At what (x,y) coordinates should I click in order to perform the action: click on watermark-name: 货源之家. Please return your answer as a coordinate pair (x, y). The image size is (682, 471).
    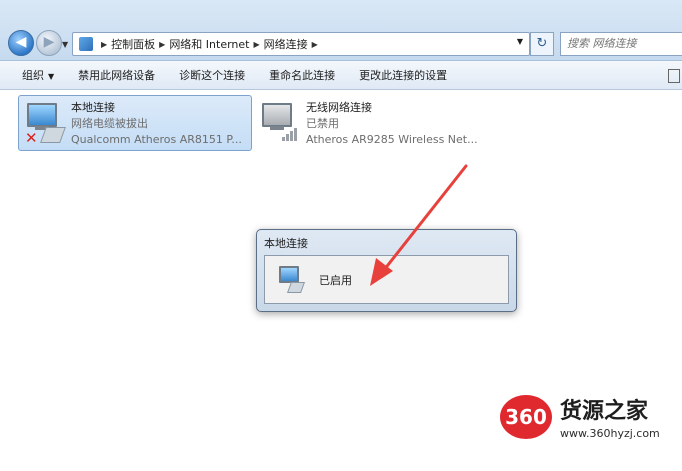
    Looking at the image, I should click on (604, 411).